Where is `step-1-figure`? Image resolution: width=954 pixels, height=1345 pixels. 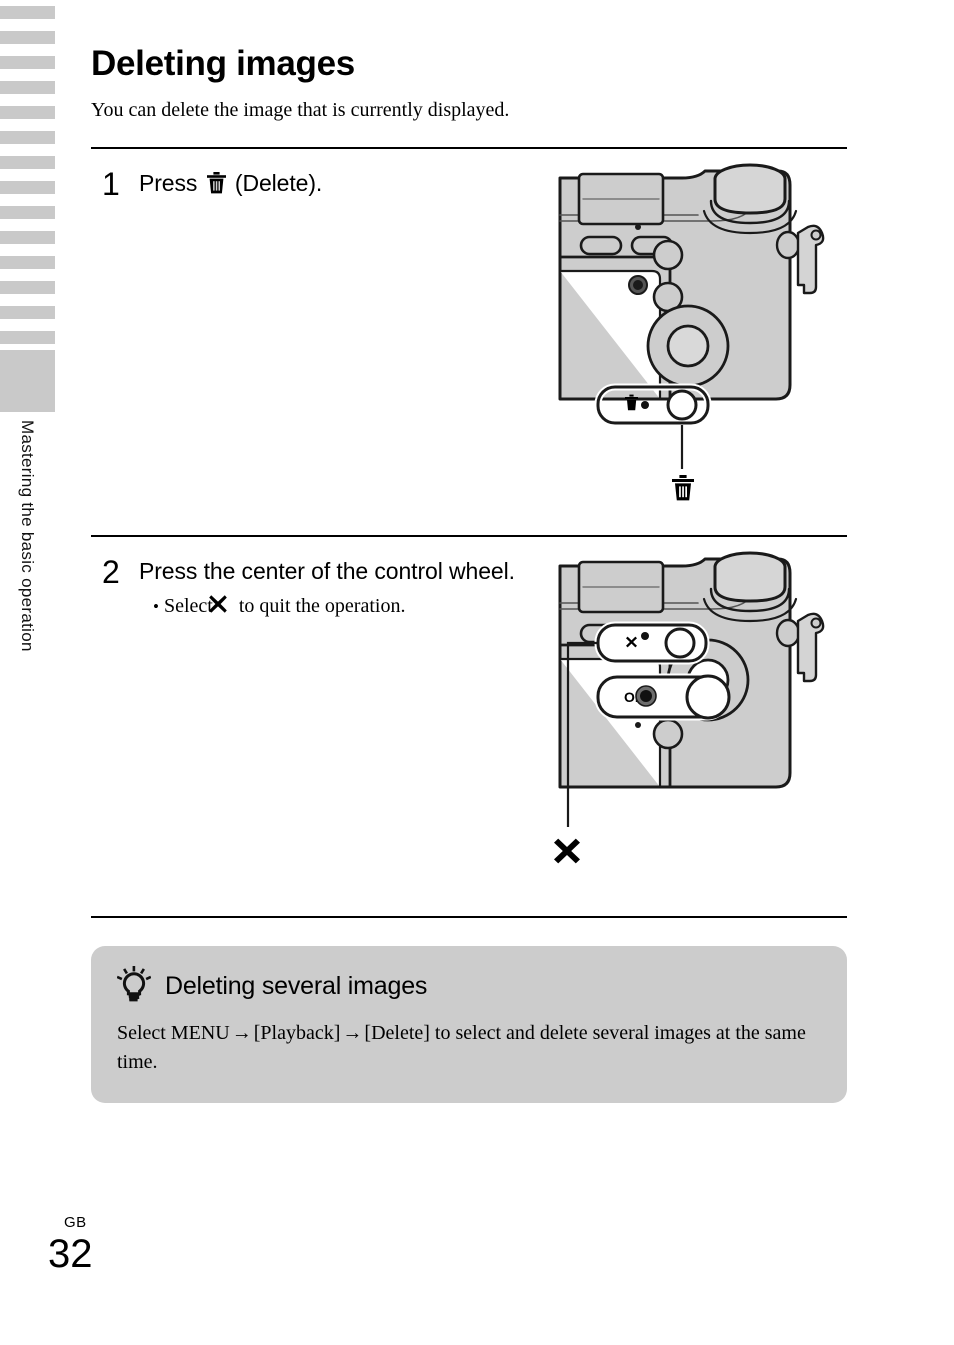 step-1-figure is located at coordinates (696, 341).